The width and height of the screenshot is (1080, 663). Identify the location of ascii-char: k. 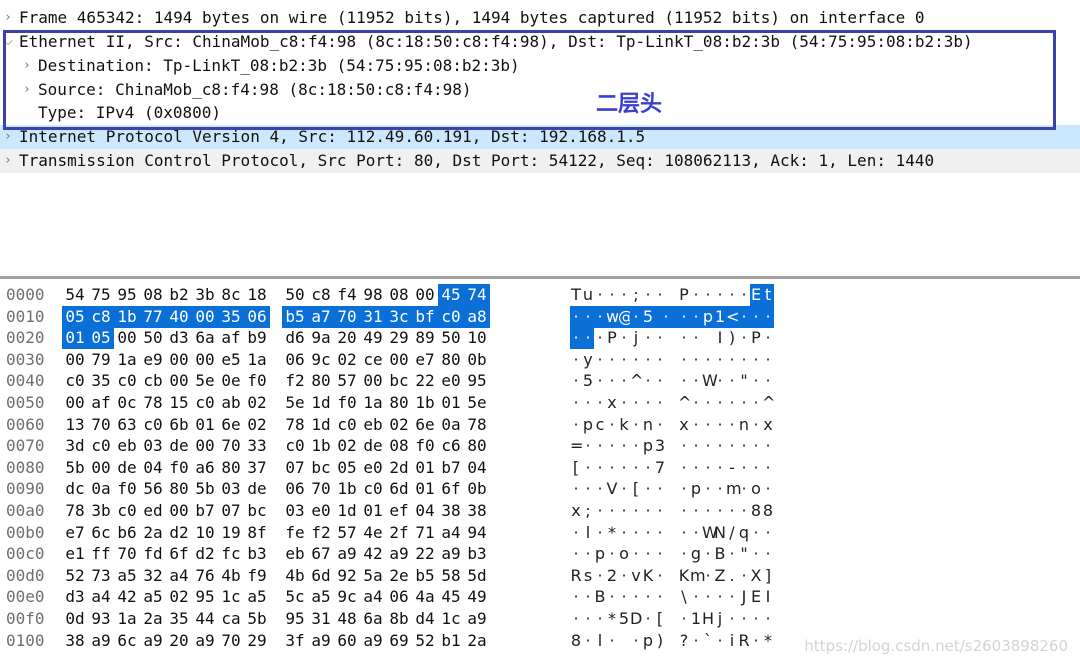
(624, 425).